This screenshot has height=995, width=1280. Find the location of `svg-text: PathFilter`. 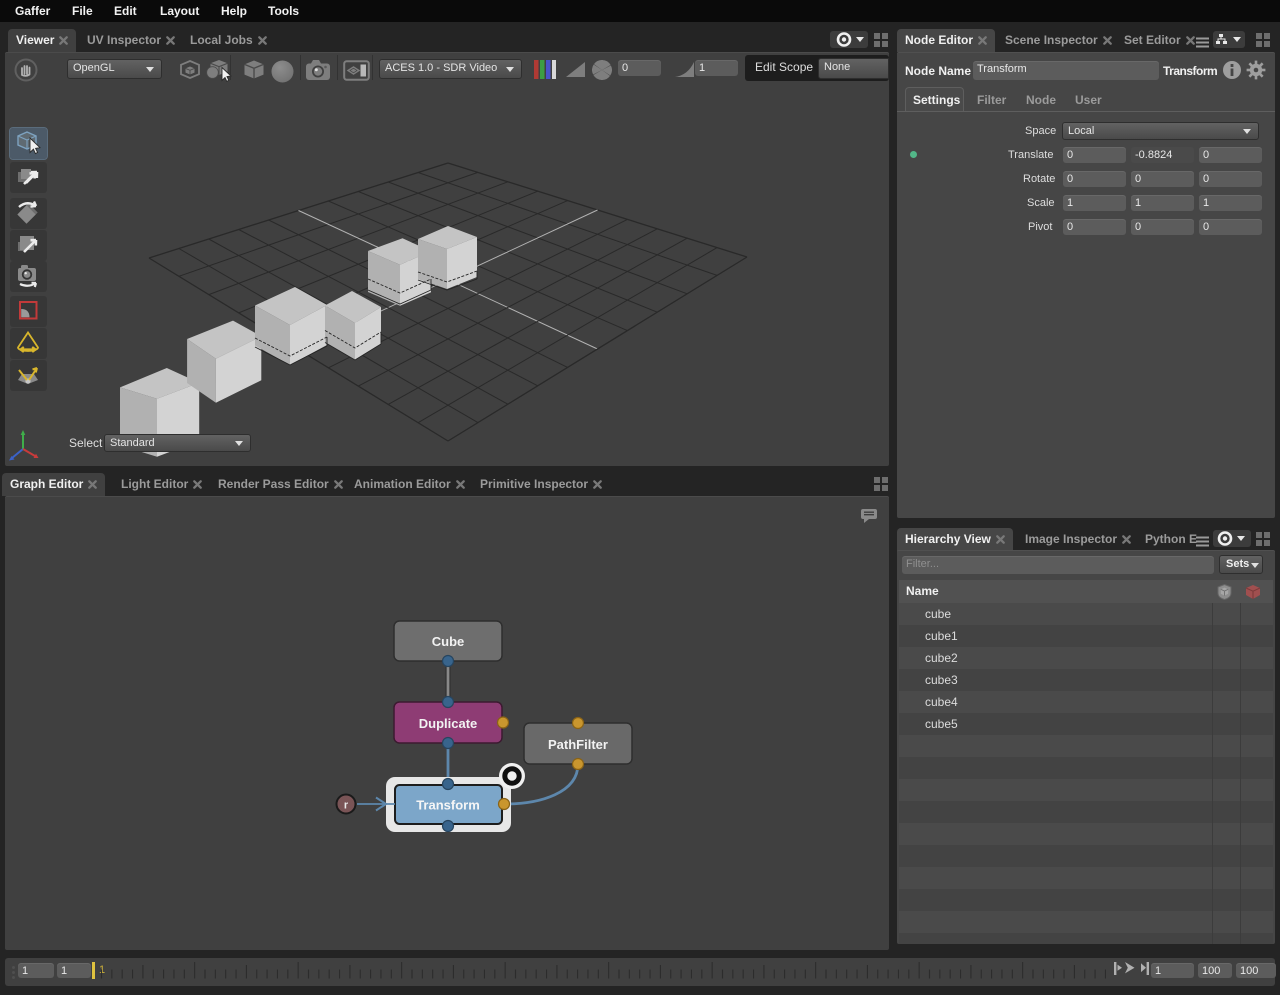

svg-text: PathFilter is located at coordinates (578, 744).